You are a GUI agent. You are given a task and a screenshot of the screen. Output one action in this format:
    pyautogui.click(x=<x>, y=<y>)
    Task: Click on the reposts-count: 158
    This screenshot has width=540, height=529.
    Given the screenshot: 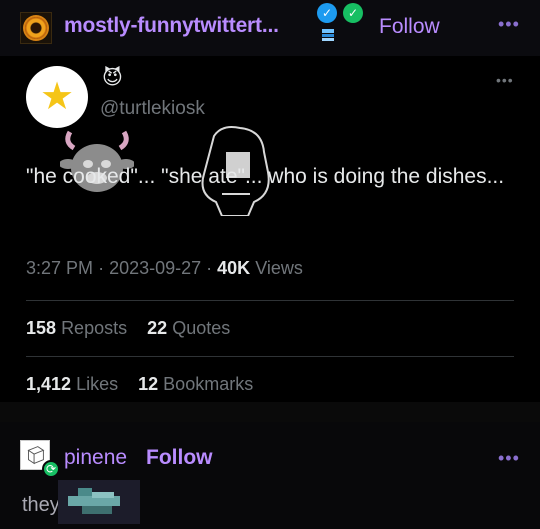 What is the action you would take?
    pyautogui.click(x=41, y=328)
    